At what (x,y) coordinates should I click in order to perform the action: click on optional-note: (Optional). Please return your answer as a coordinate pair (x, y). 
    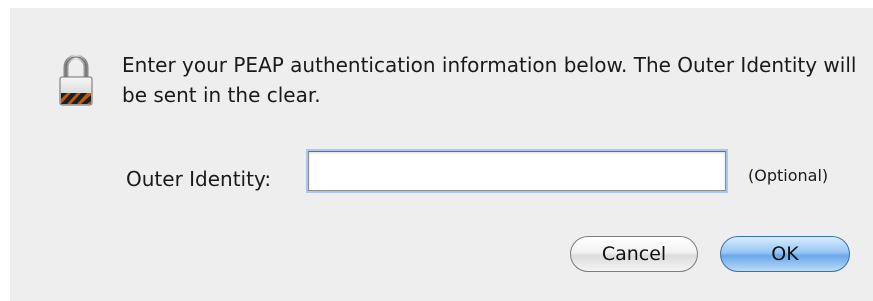
    Looking at the image, I should click on (788, 175).